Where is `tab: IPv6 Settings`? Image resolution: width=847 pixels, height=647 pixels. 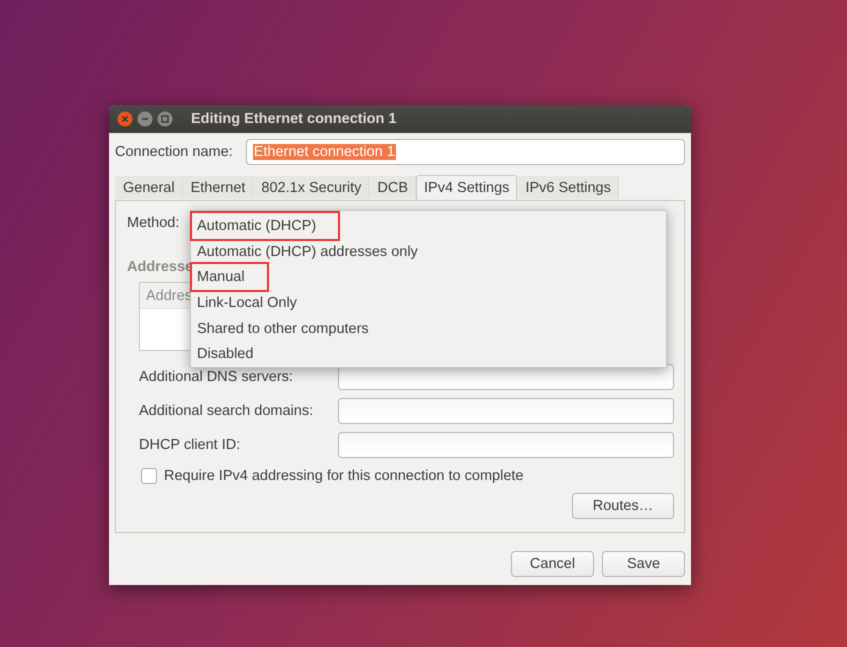 tab: IPv6 Settings is located at coordinates (568, 187).